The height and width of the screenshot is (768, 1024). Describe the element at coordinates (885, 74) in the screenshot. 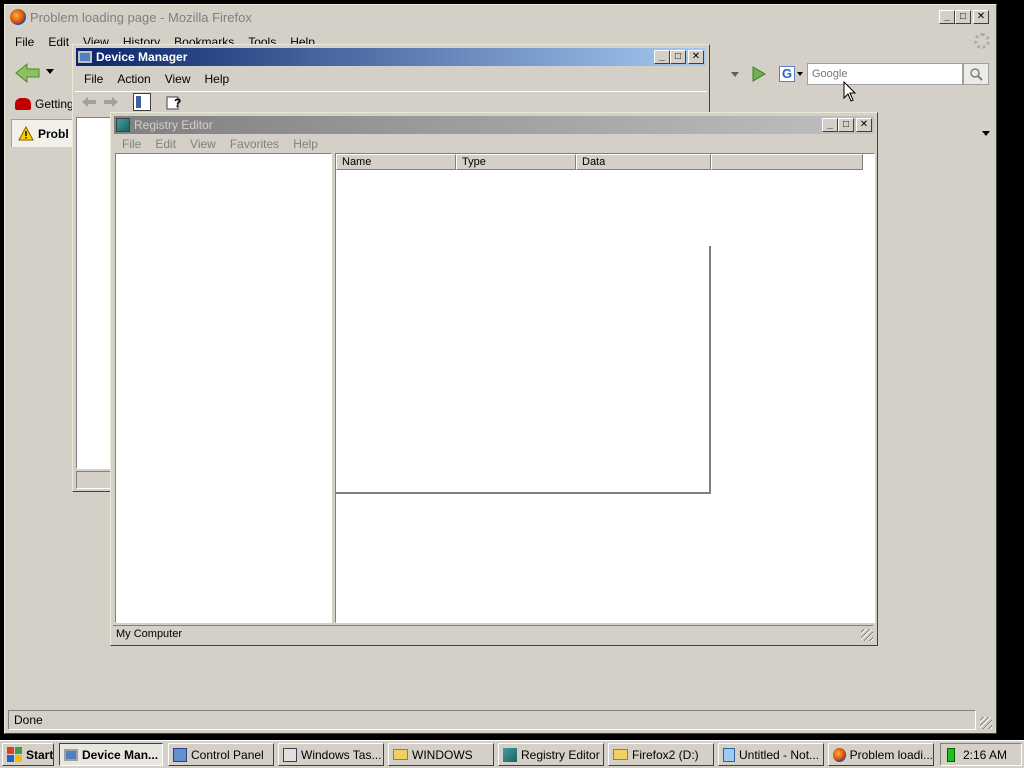

I see `search-input` at that location.